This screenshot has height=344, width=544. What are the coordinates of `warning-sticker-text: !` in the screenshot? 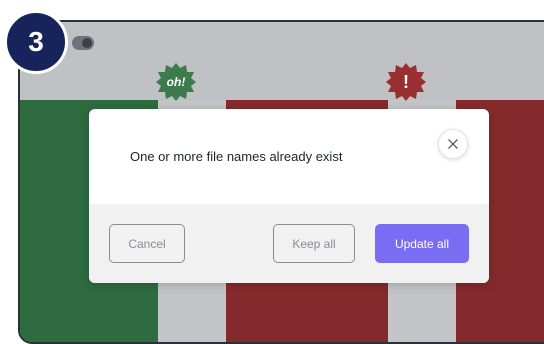 It's located at (406, 81).